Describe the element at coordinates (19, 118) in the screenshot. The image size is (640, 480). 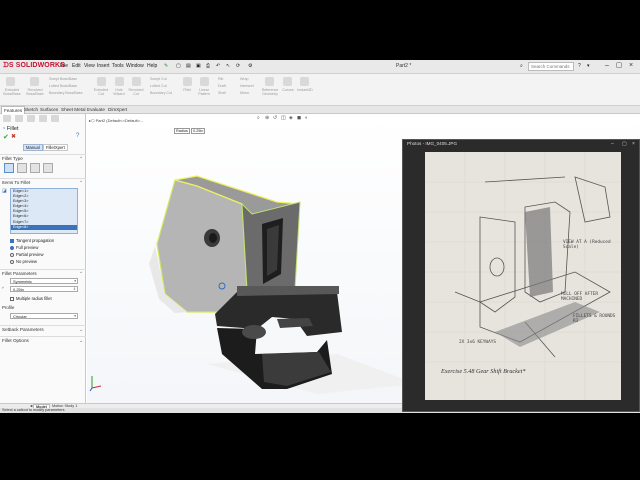
I see `property-manager-icon` at that location.